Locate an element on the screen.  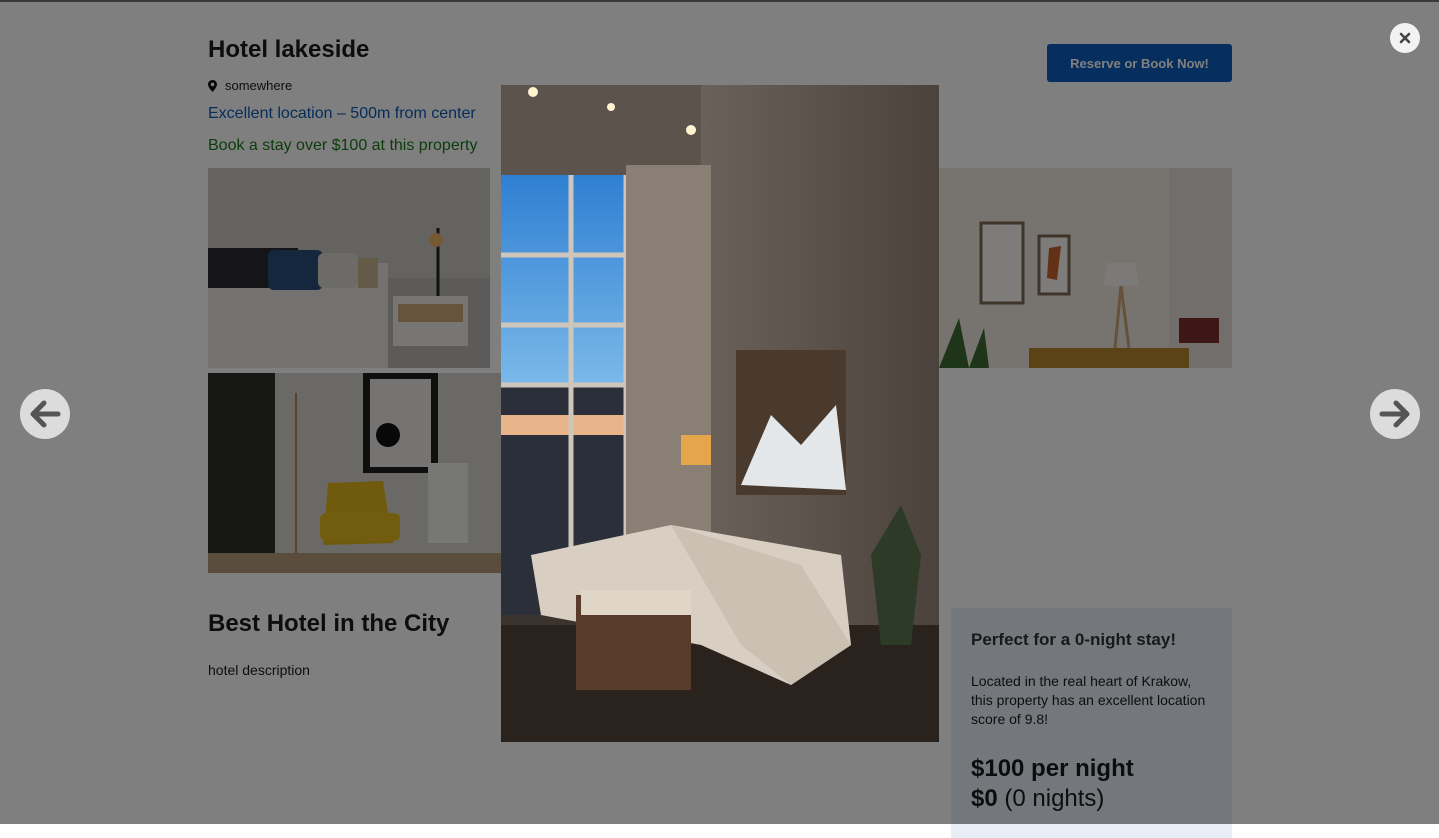
arrow-left-icon is located at coordinates (45, 414).